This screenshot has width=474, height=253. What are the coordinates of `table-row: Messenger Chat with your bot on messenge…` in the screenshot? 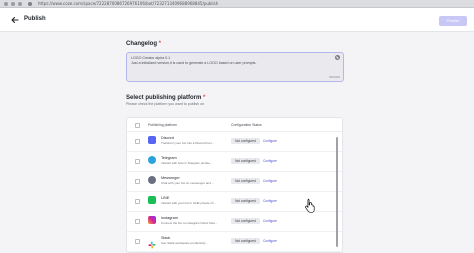 It's located at (234, 182).